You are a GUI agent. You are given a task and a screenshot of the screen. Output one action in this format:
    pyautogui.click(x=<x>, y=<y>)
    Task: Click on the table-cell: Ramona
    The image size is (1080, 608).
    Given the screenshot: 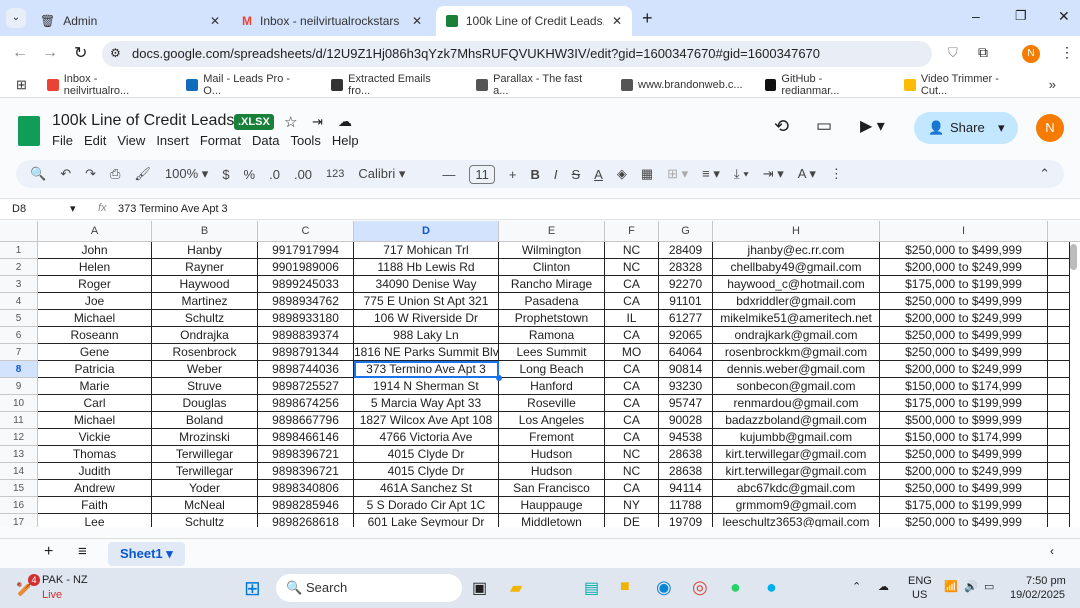 What is the action you would take?
    pyautogui.click(x=552, y=335)
    